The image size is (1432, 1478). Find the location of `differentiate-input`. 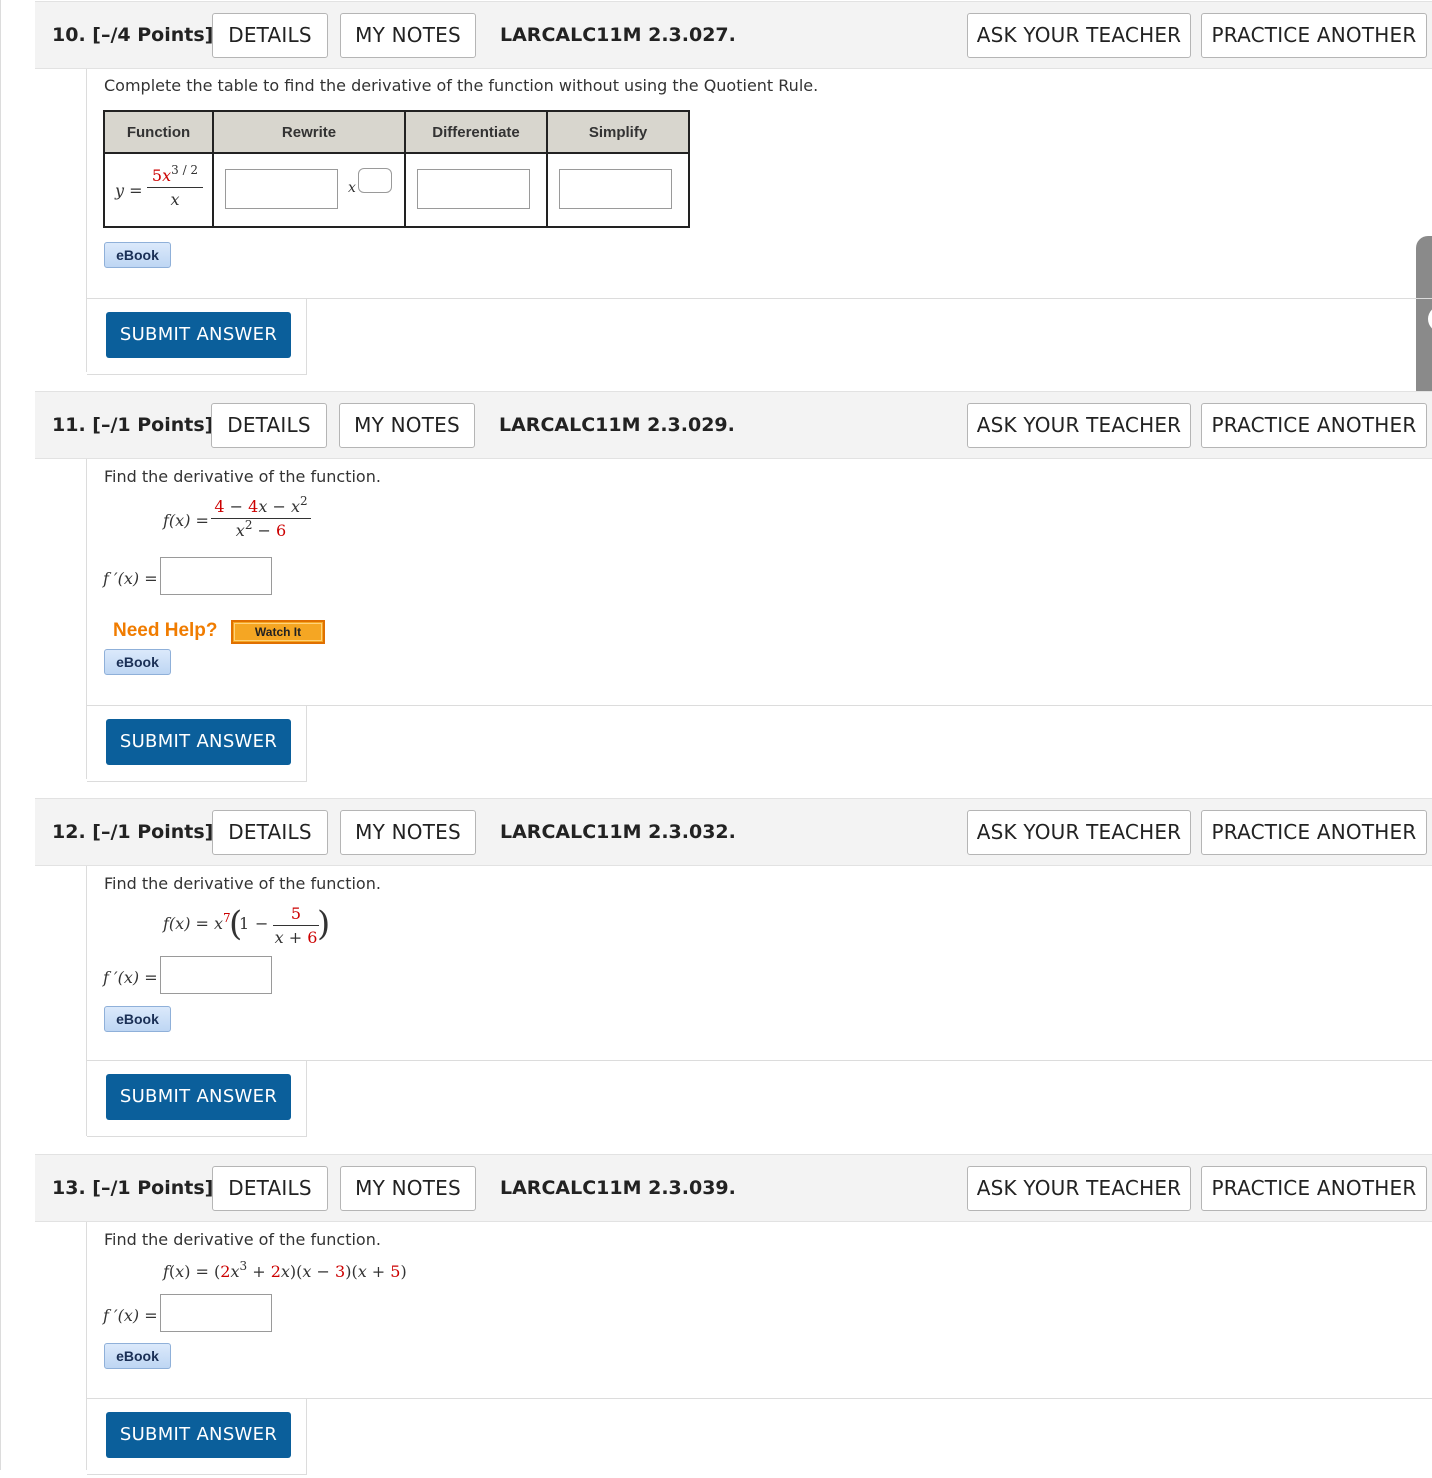

differentiate-input is located at coordinates (473, 189).